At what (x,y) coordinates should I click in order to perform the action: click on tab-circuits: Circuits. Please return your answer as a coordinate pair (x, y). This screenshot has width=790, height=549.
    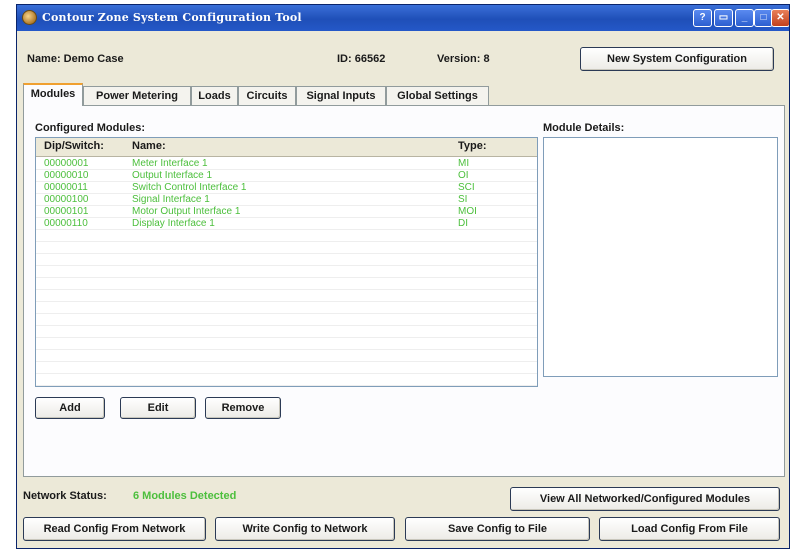
    Looking at the image, I should click on (267, 95).